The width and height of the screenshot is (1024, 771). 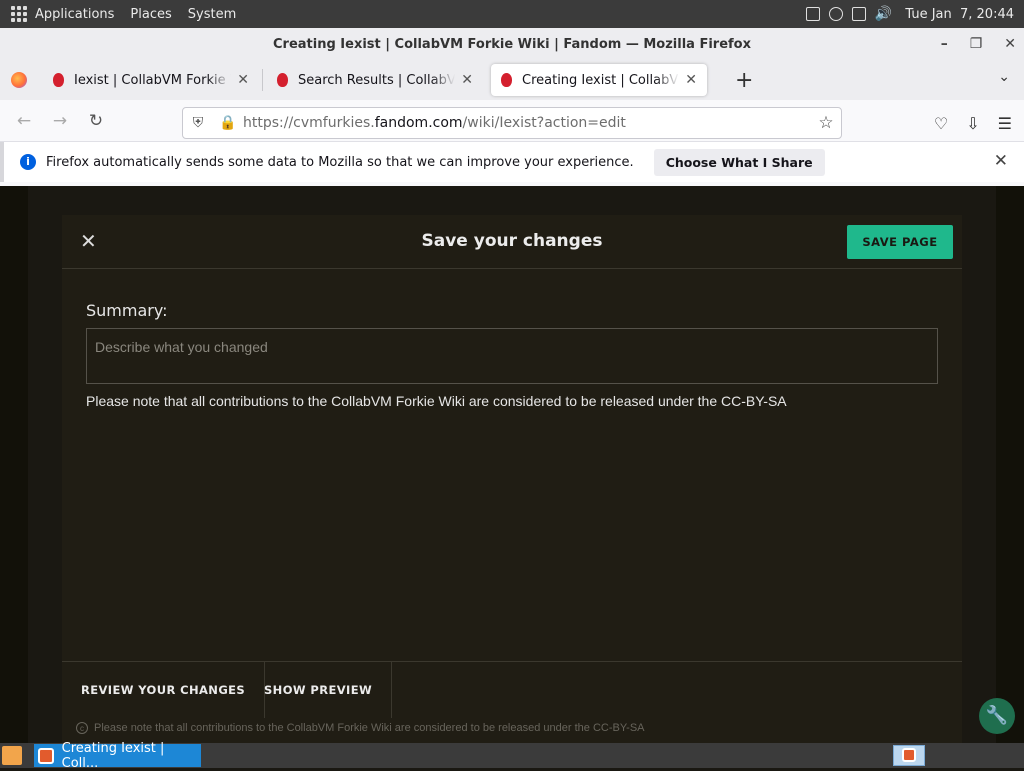 I want to click on reload-icon: ↻, so click(x=96, y=121).